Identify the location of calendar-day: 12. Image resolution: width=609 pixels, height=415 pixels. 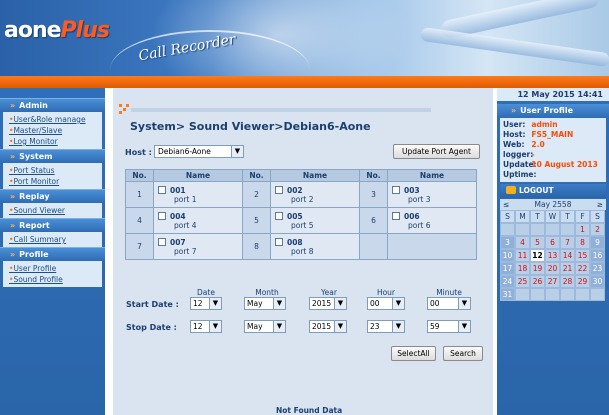
(537, 255).